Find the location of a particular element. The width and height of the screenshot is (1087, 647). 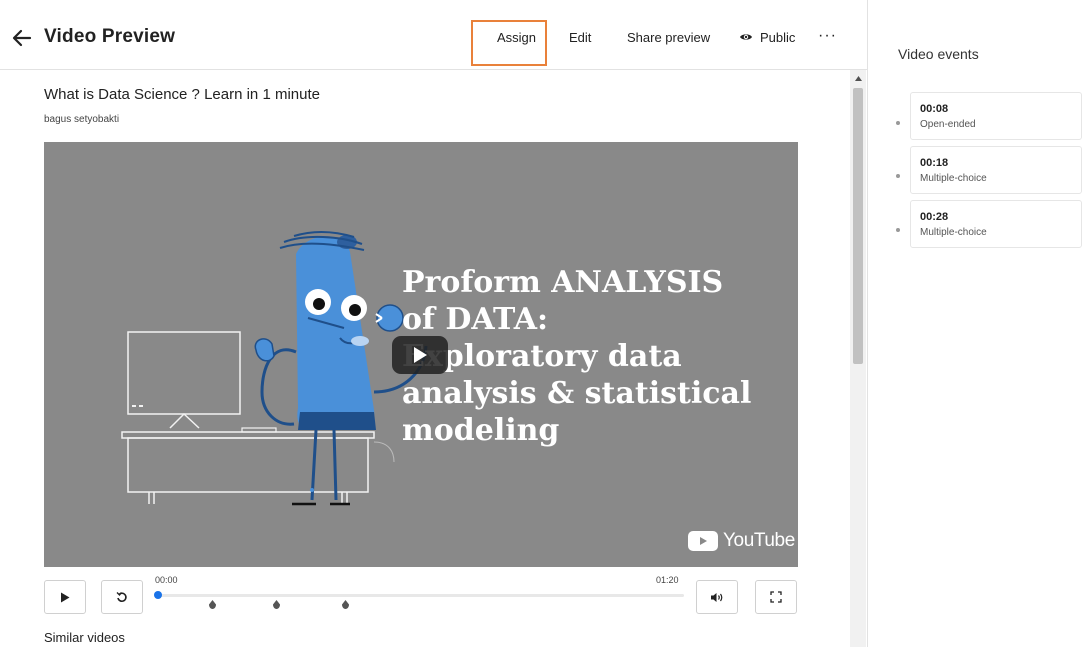

public-label: Public is located at coordinates (778, 37).